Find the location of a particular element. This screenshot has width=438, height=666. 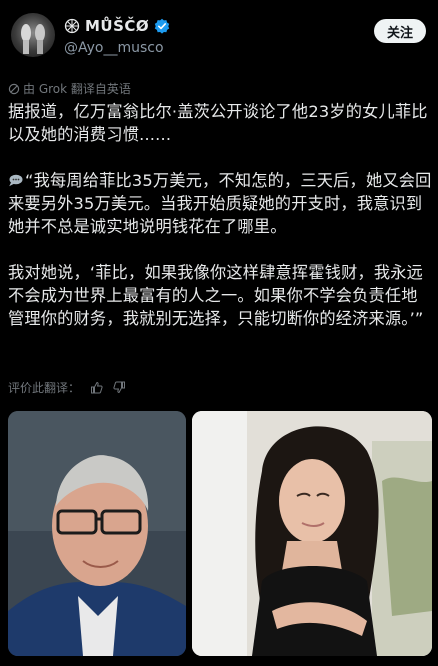

media-photo-left is located at coordinates (97, 533).